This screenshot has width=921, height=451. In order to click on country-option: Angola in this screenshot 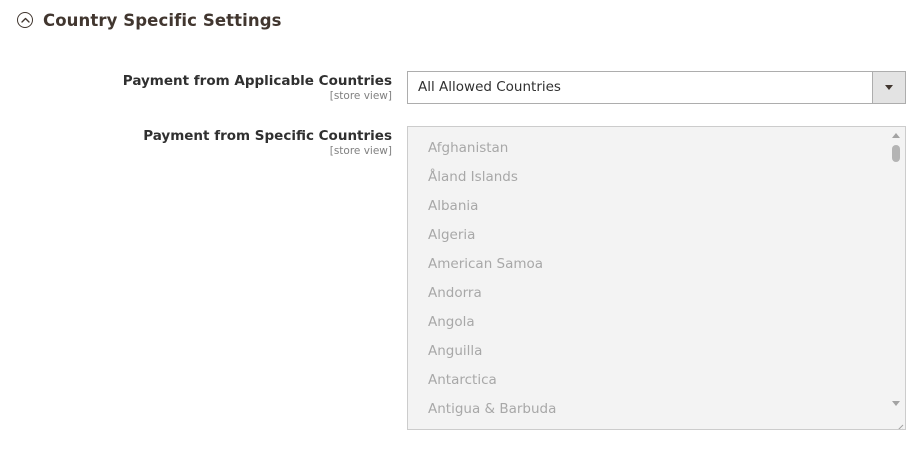, I will do `click(482, 323)`.